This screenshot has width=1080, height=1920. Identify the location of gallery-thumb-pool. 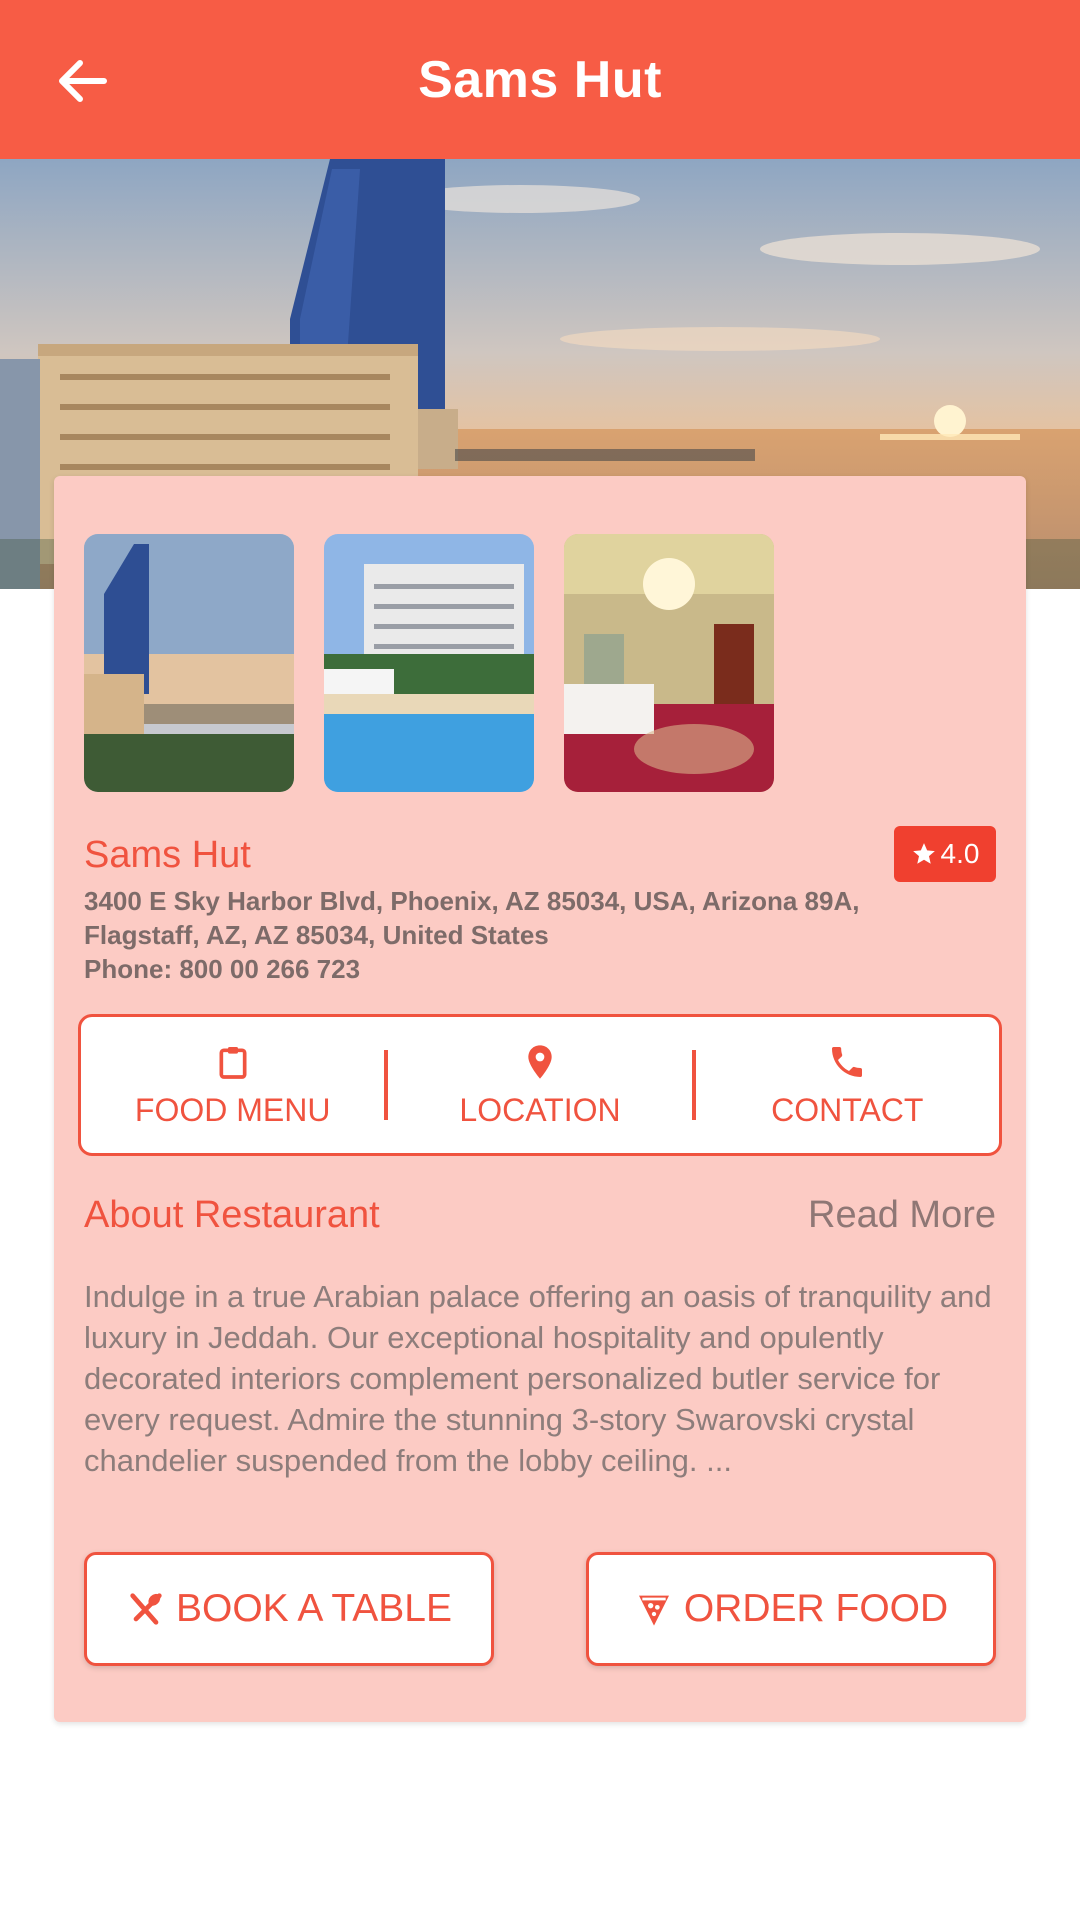
(429, 663).